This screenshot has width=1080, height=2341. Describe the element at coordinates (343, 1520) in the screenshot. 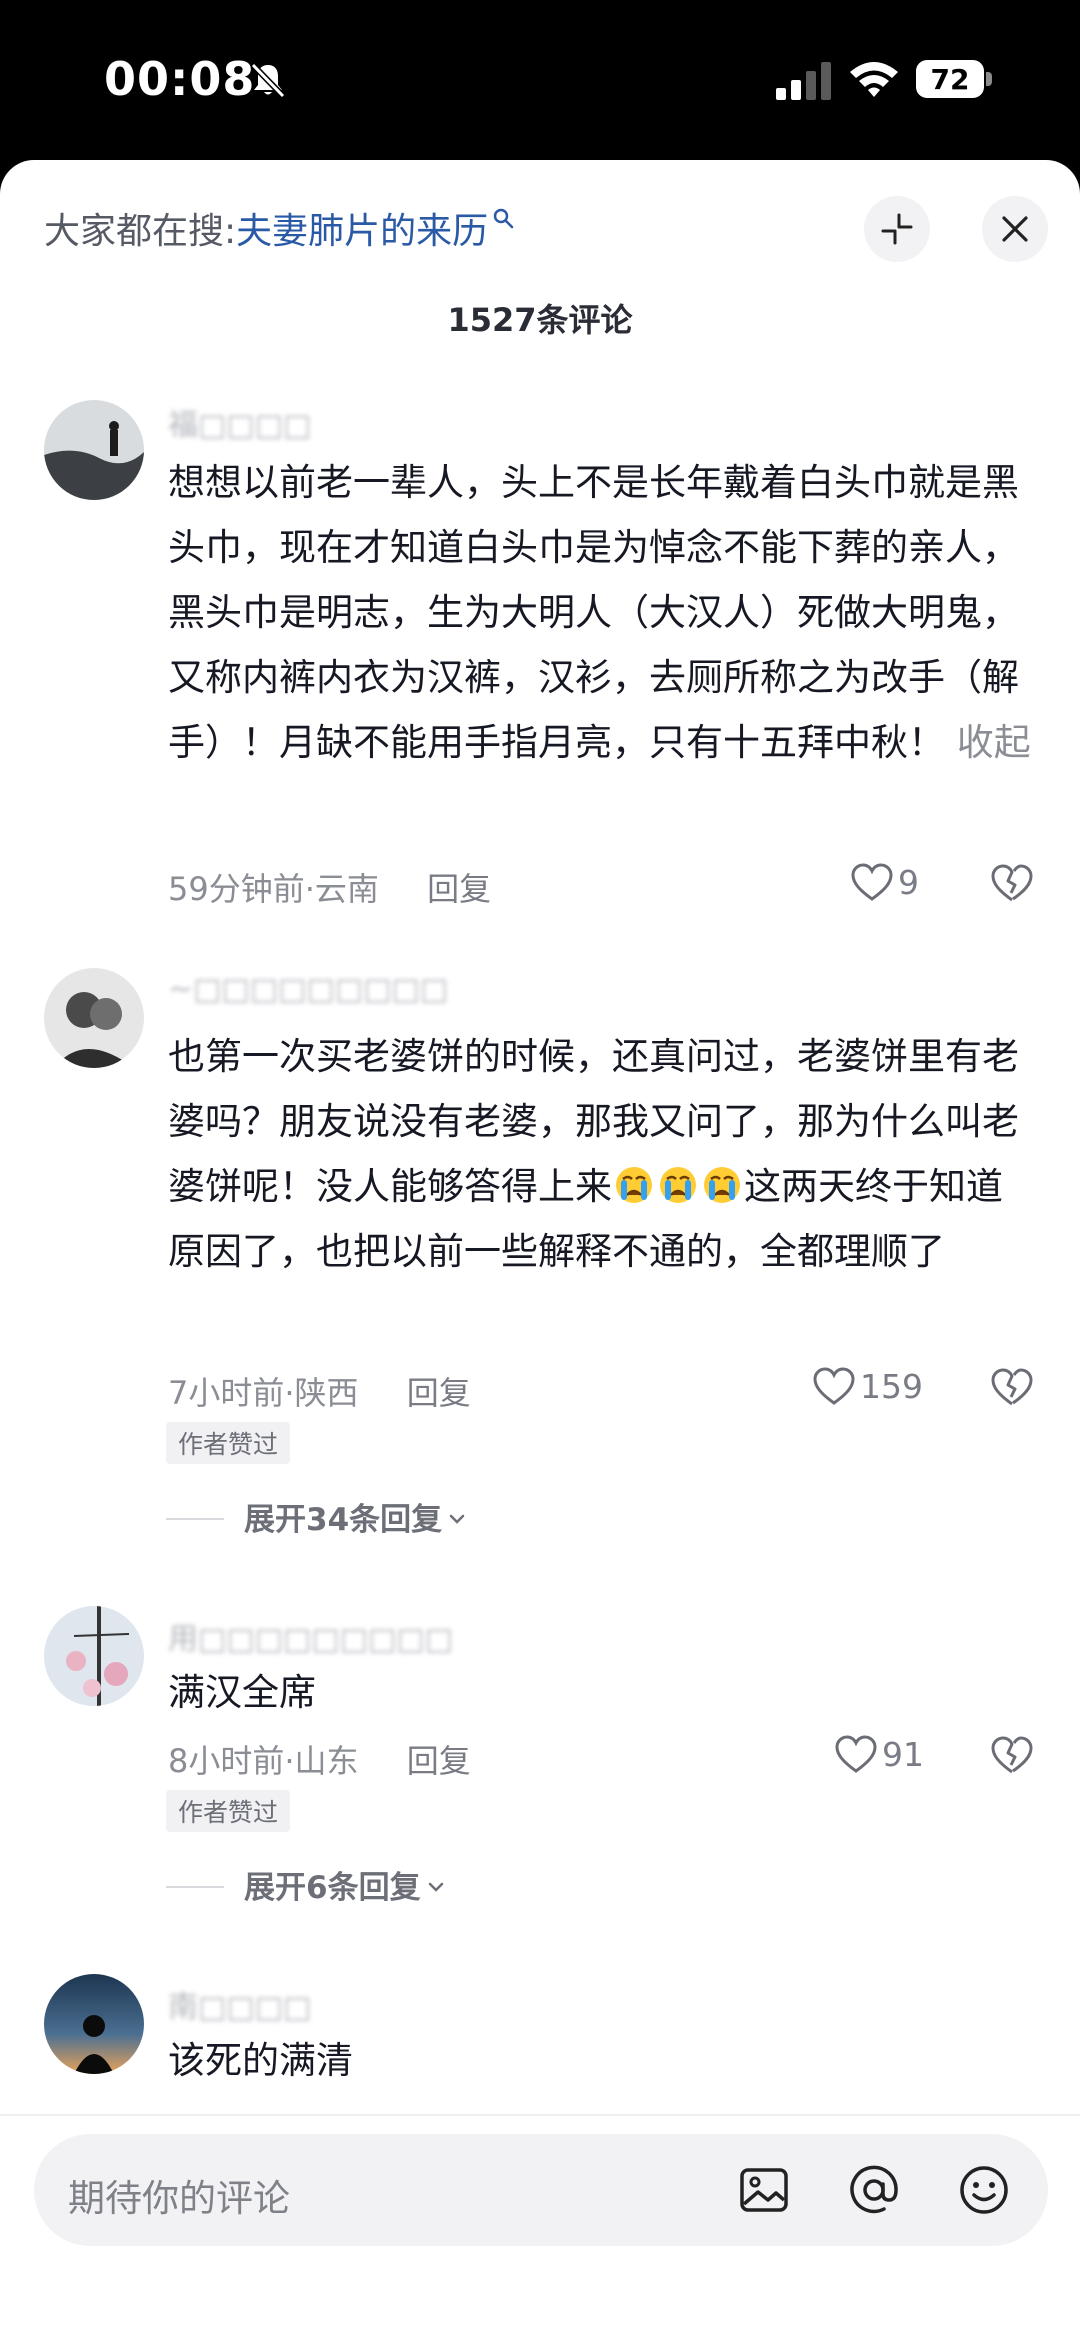

I see `expand-replies-label: 展开34条回复` at that location.